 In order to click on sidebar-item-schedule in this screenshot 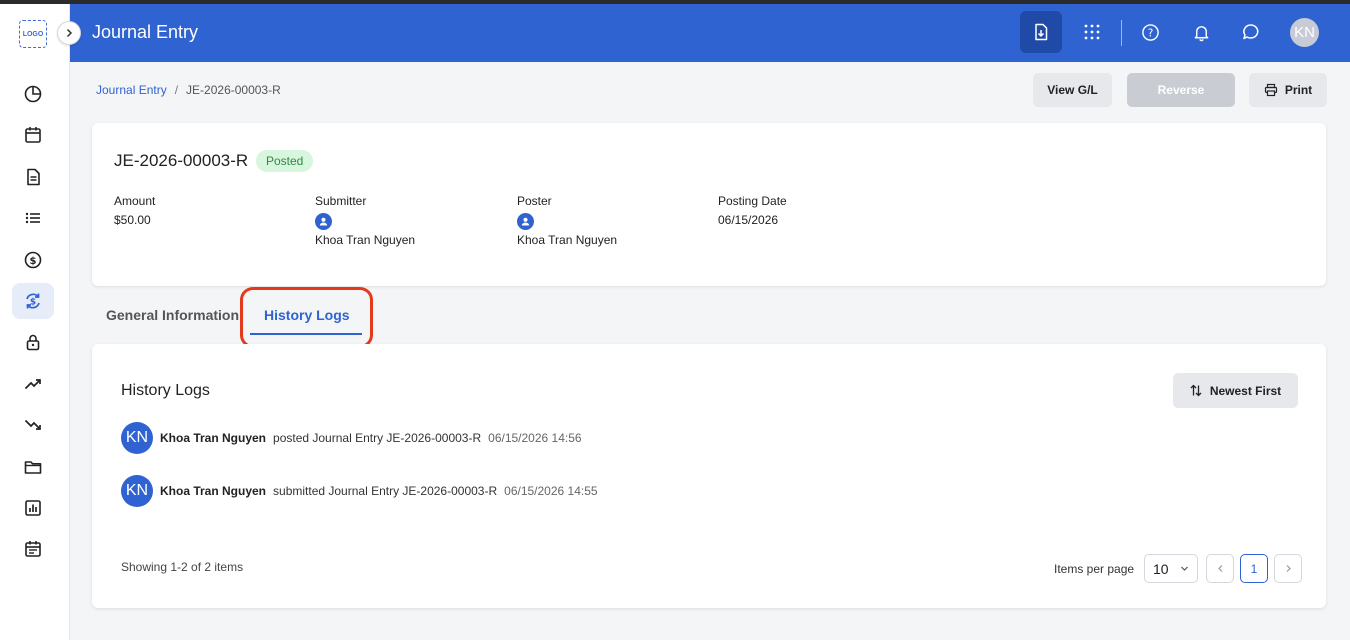, I will do `click(33, 549)`.